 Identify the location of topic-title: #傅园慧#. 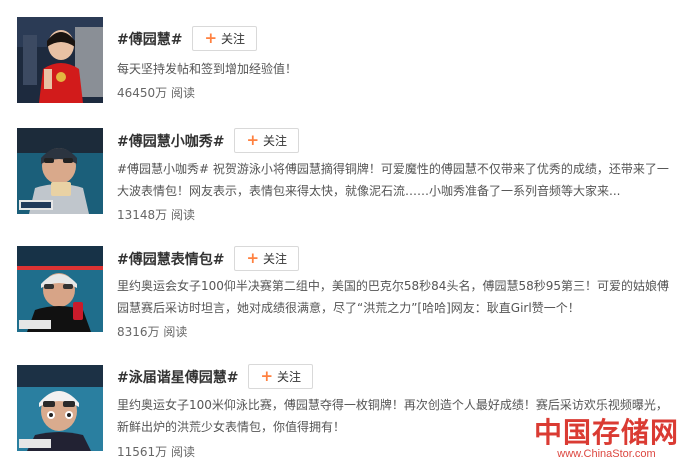
(149, 39).